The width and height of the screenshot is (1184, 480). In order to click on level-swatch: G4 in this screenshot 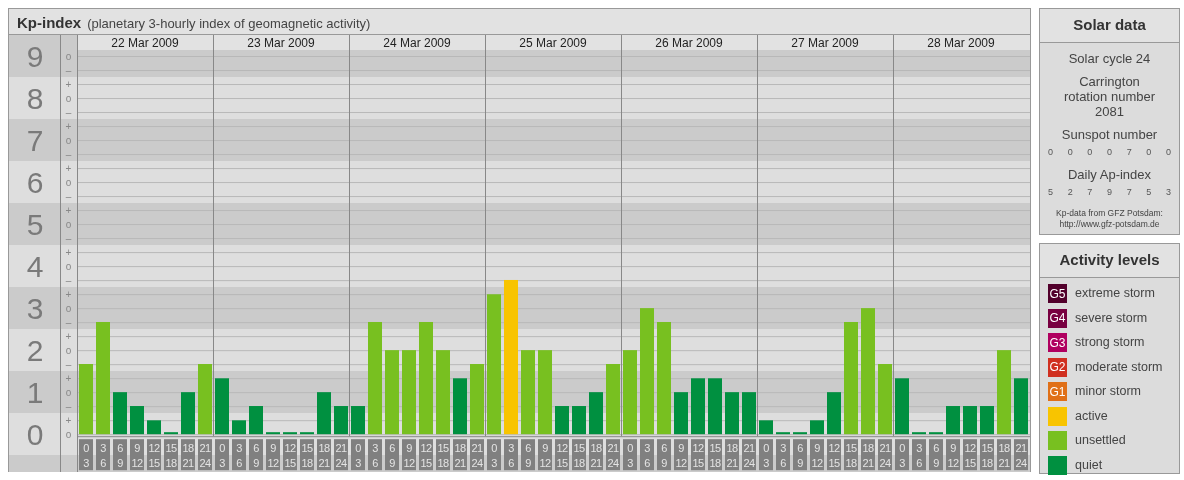, I will do `click(1057, 318)`.